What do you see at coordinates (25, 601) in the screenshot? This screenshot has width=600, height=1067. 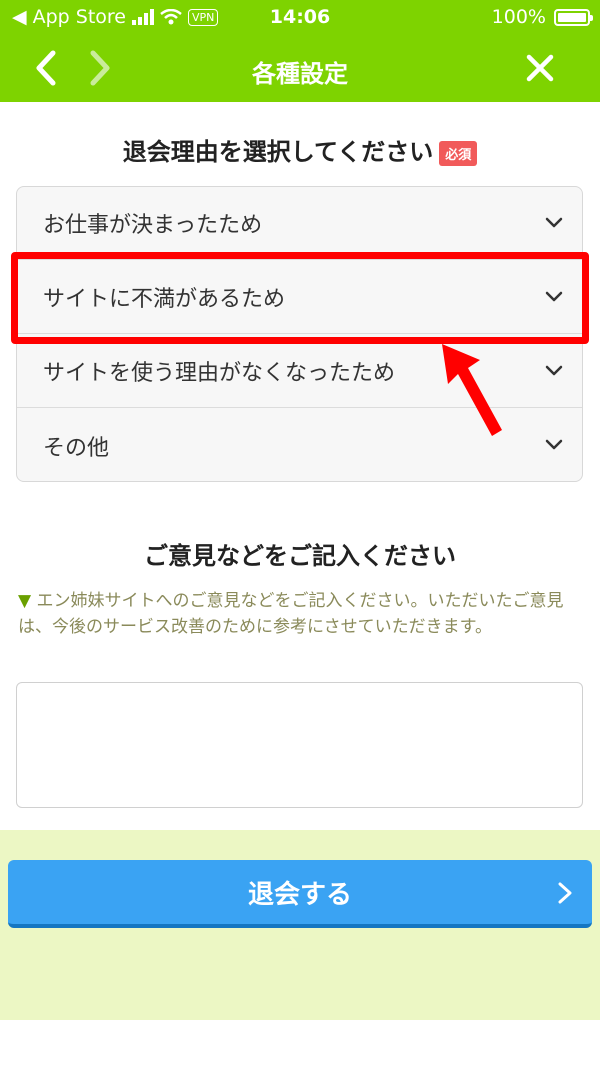 I see `triangle-down-icon: ▼` at bounding box center [25, 601].